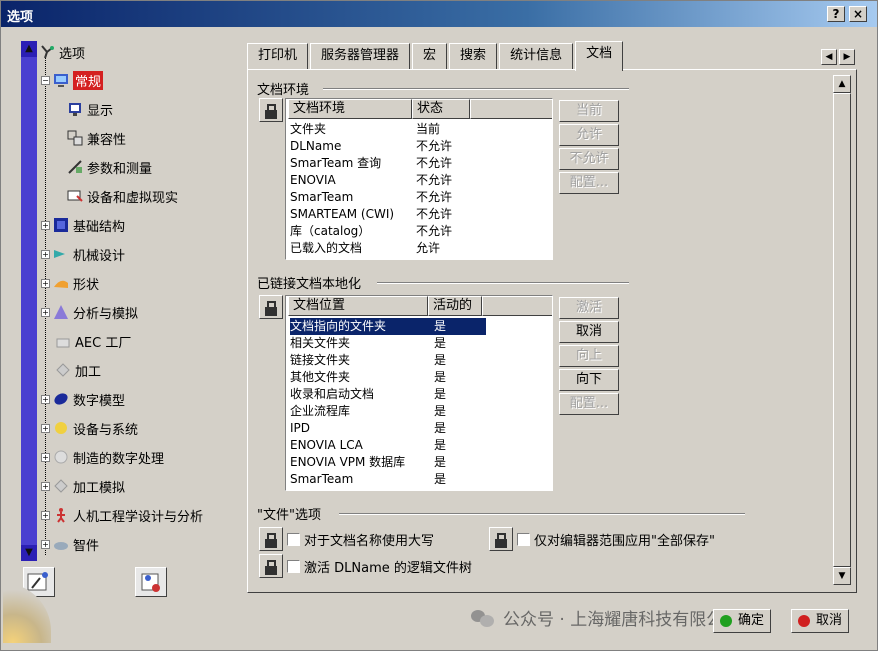  Describe the element at coordinates (371, 180) in the screenshot. I see `list-item: ENOVIA 不允许` at that location.